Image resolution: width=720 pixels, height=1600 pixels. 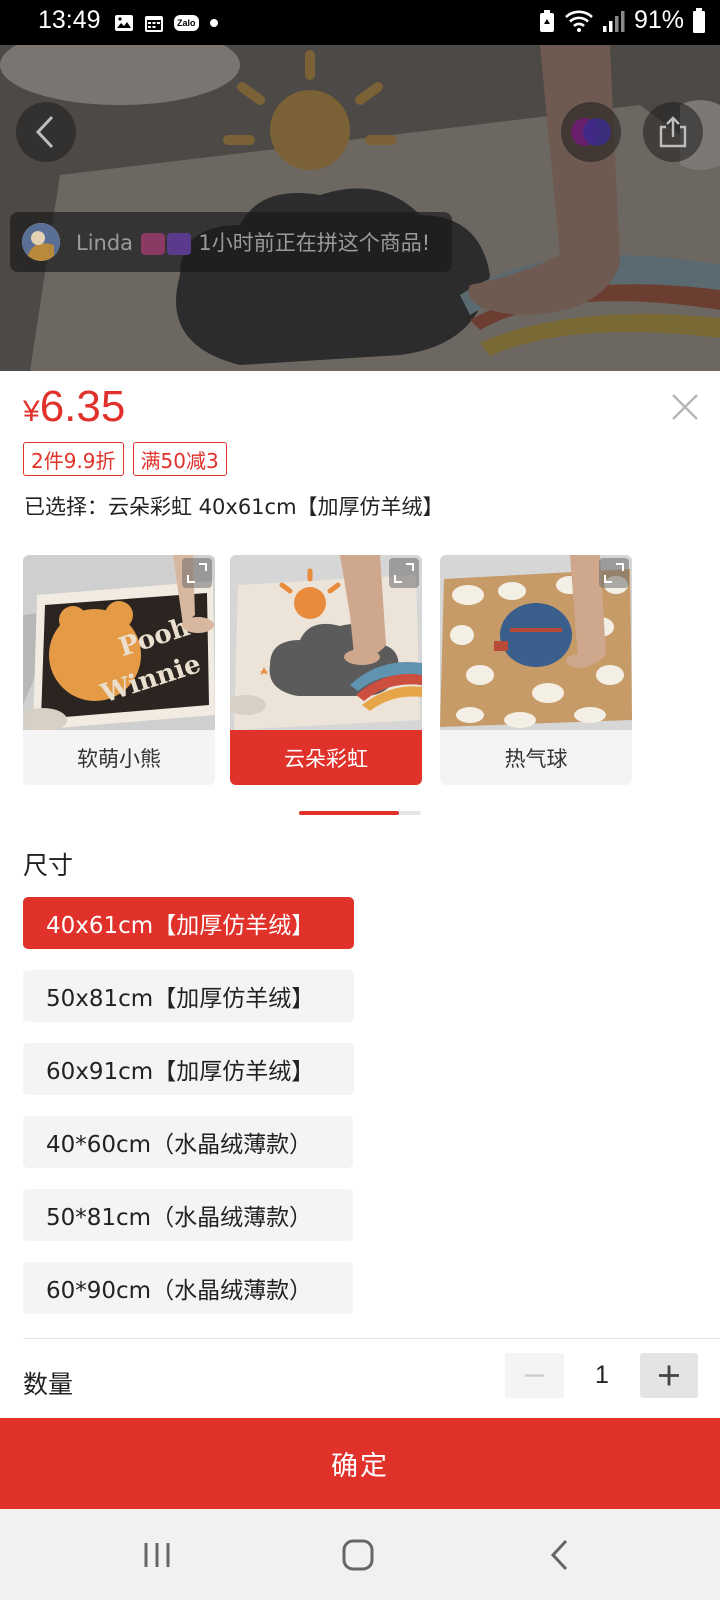 I want to click on quantity-label: 数量, so click(x=48, y=1384).